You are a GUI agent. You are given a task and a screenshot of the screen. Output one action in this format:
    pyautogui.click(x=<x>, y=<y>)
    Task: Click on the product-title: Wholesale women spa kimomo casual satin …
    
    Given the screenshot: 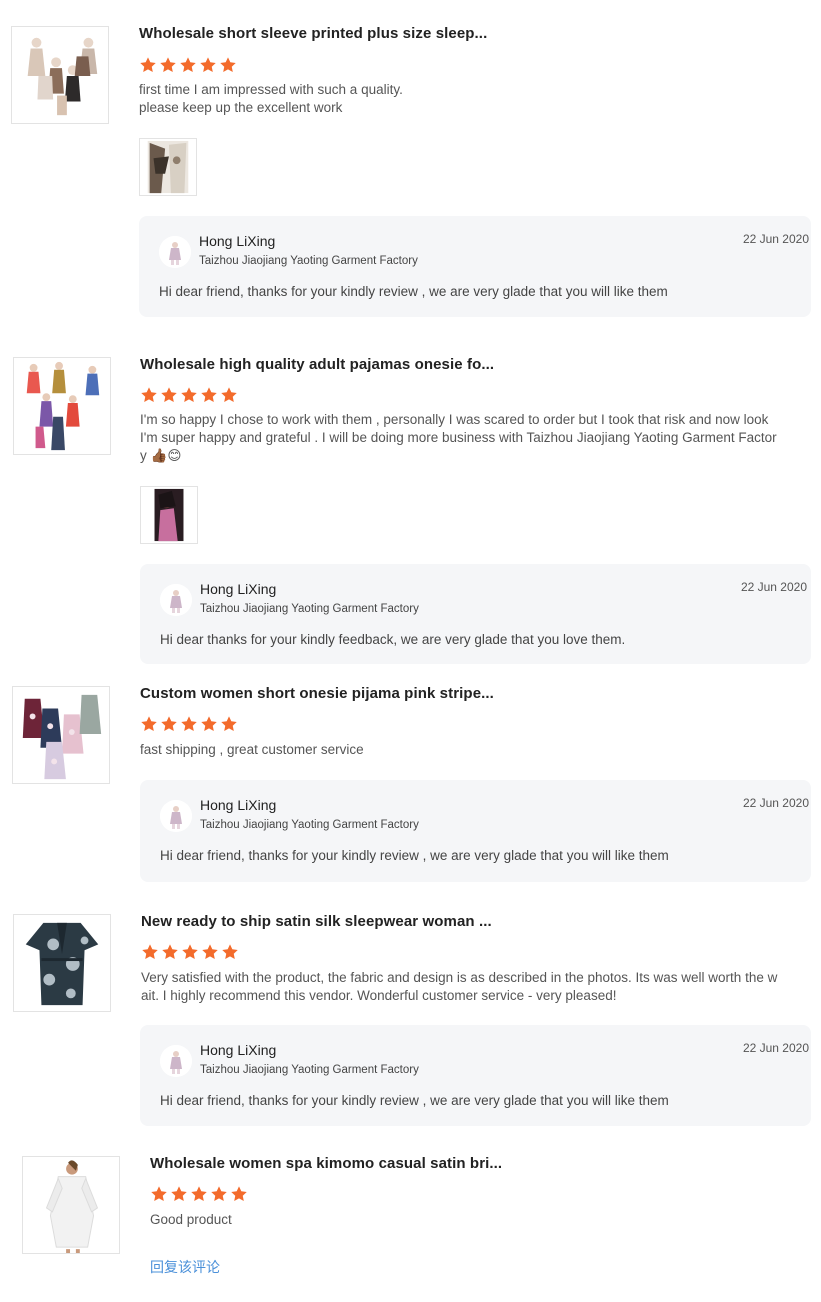 What is the action you would take?
    pyautogui.click(x=326, y=1163)
    